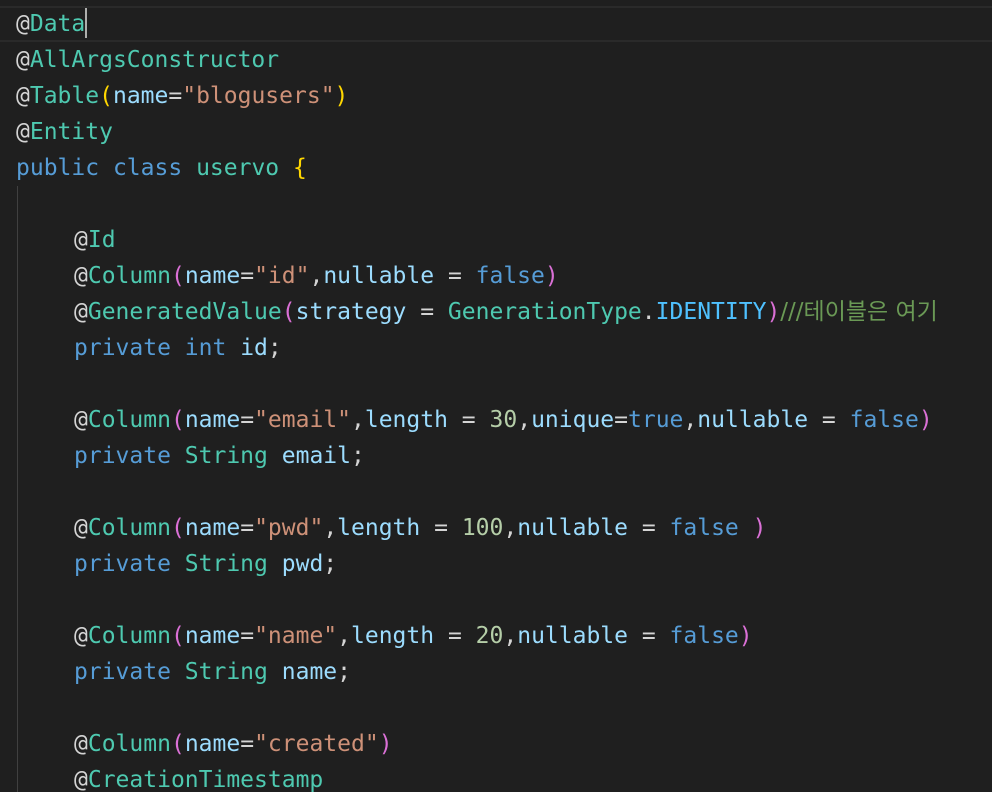 The width and height of the screenshot is (992, 792). Describe the element at coordinates (351, 312) in the screenshot. I see `code-token: strategy` at that location.